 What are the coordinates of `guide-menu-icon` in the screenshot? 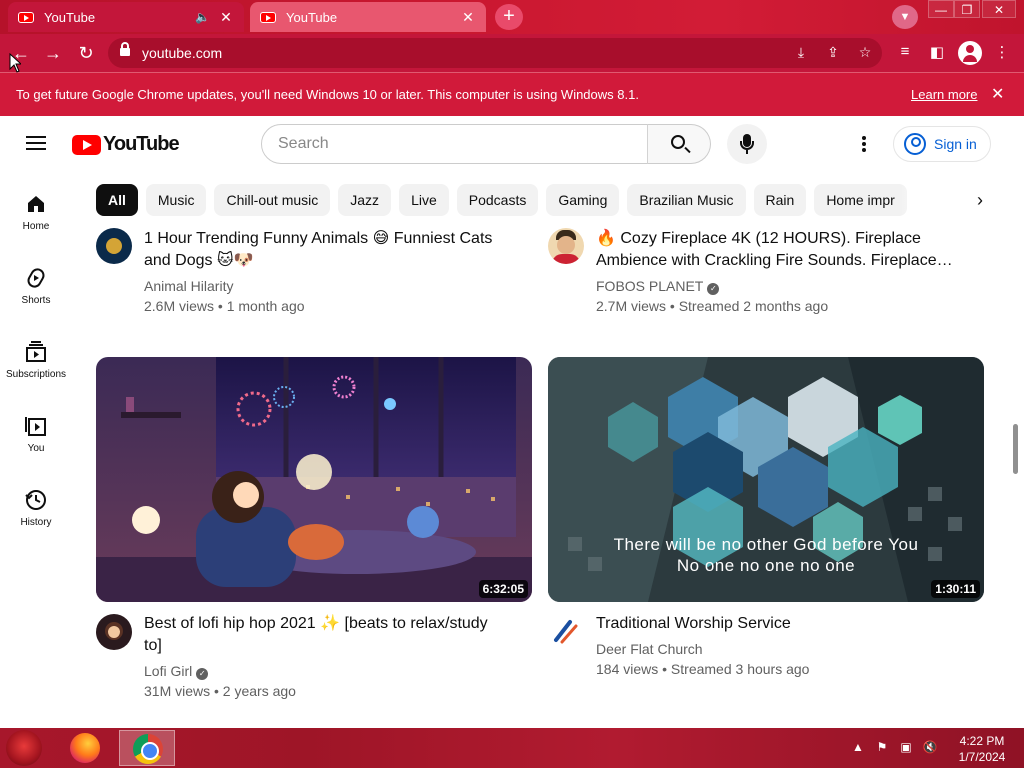 It's located at (36, 143).